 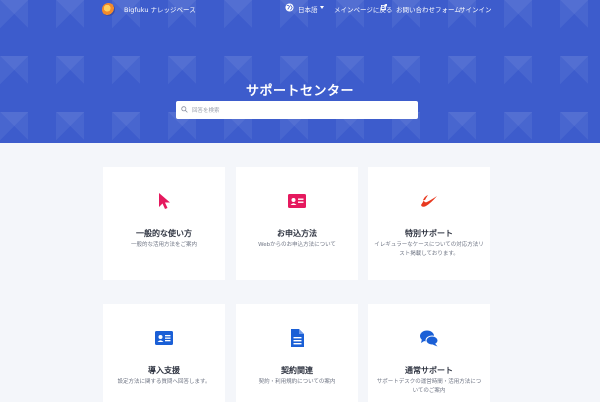 I want to click on card-description: 一般的な活用方法をご案内, so click(x=163, y=245).